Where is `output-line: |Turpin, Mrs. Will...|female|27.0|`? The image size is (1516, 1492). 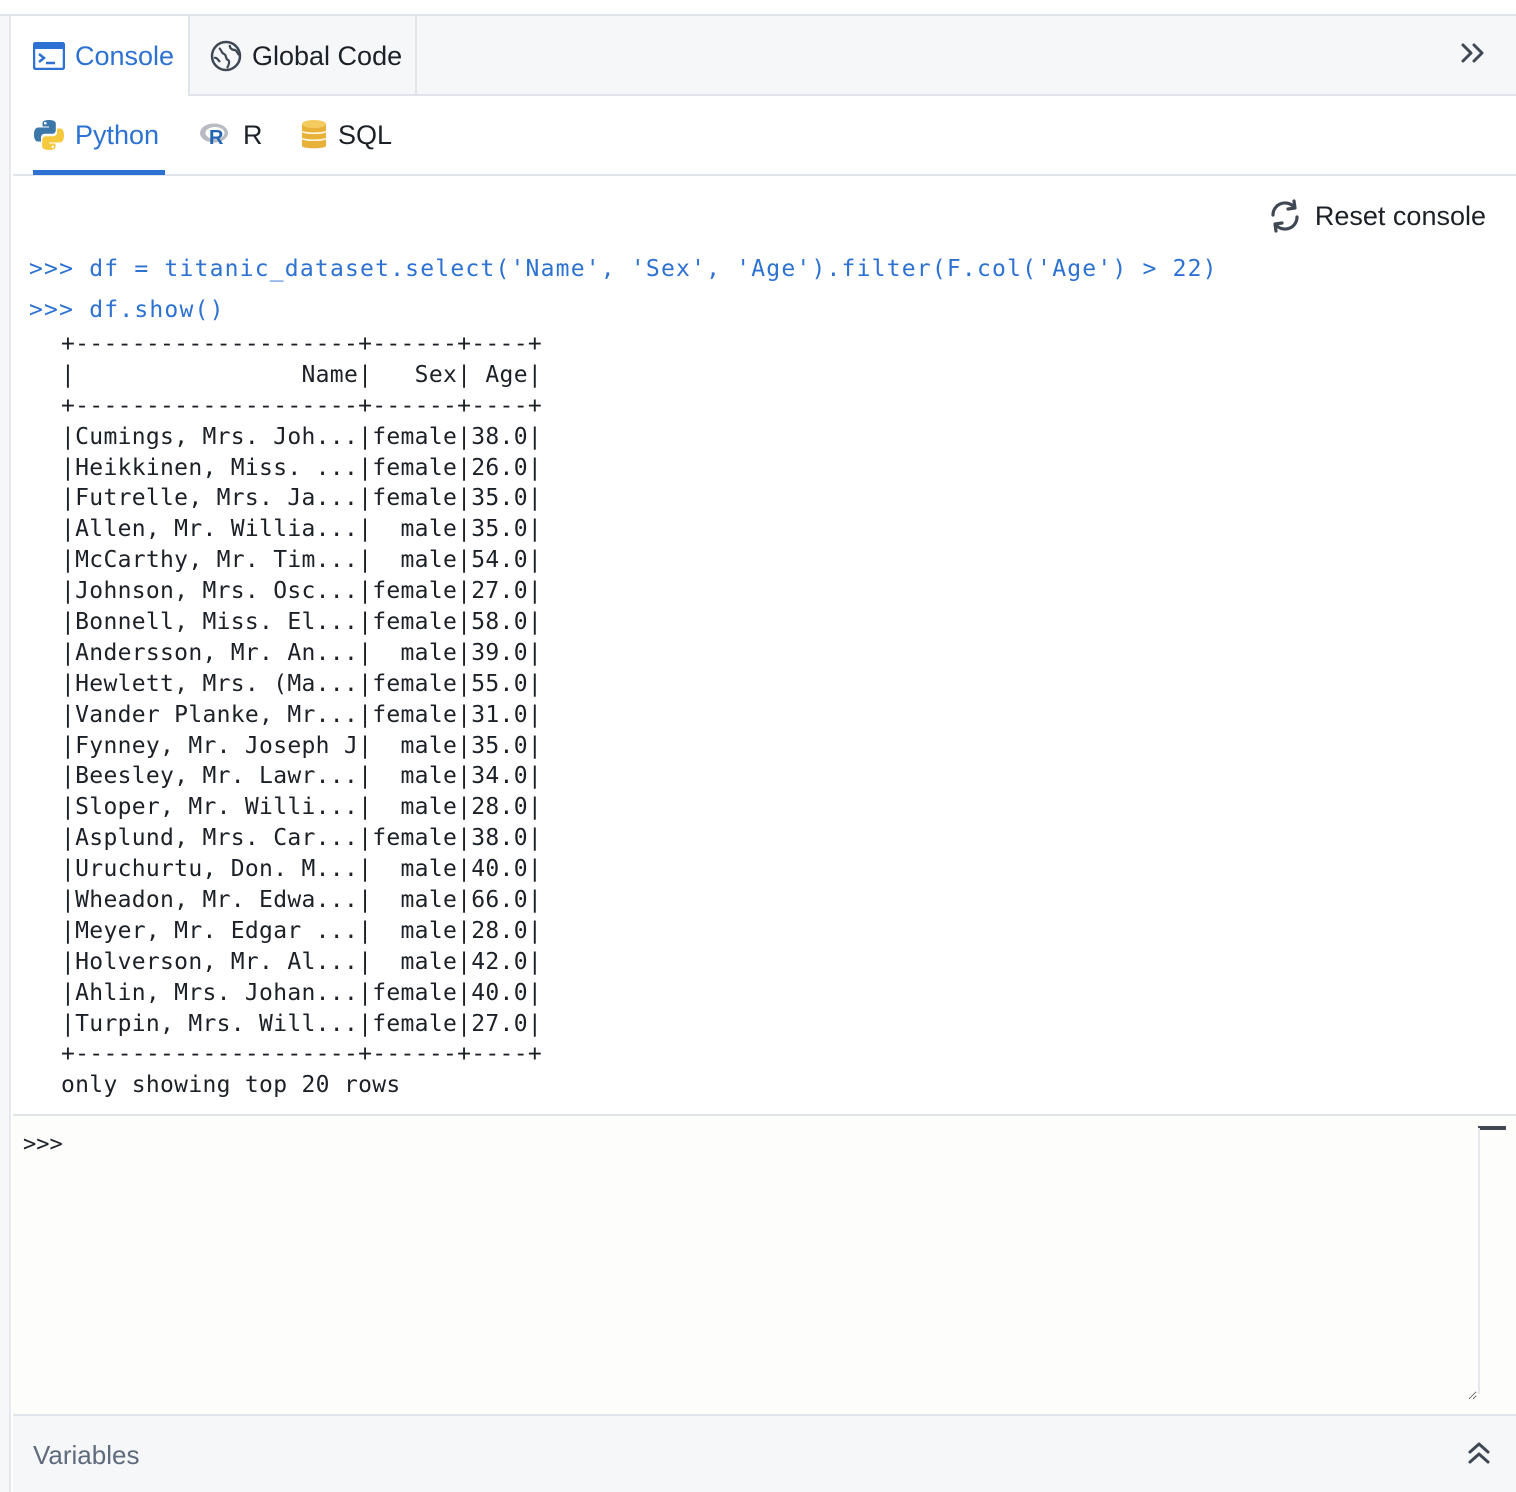 output-line: |Turpin, Mrs. Will...|female|27.0| is located at coordinates (302, 1023).